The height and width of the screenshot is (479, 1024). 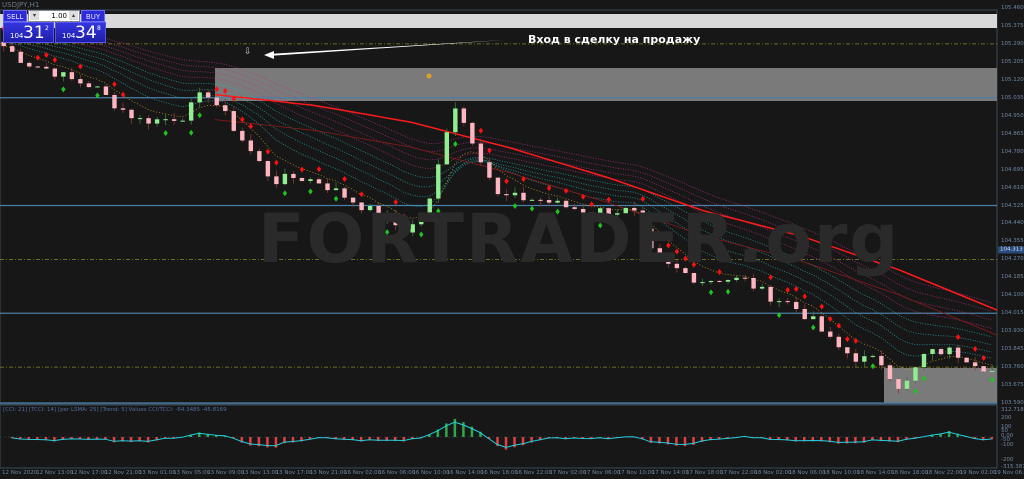 What do you see at coordinates (1012, 259) in the screenshot?
I see `price-axis-label: 104.270` at bounding box center [1012, 259].